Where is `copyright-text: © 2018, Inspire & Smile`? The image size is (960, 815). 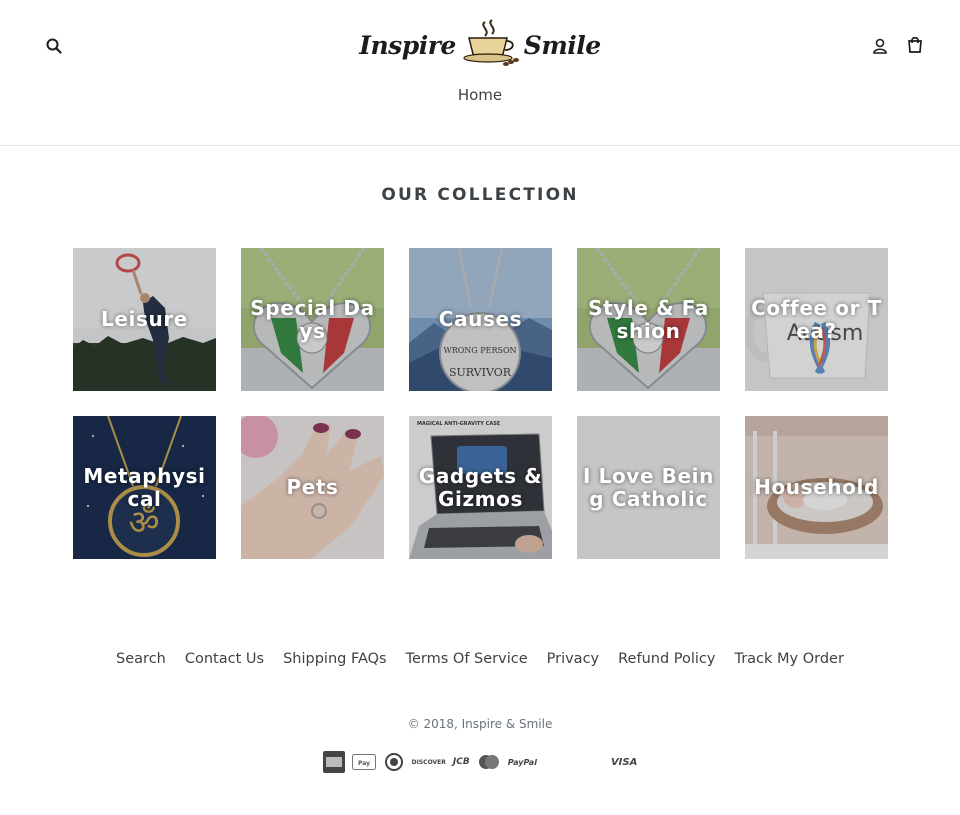 copyright-text: © 2018, Inspire & Smile is located at coordinates (480, 724).